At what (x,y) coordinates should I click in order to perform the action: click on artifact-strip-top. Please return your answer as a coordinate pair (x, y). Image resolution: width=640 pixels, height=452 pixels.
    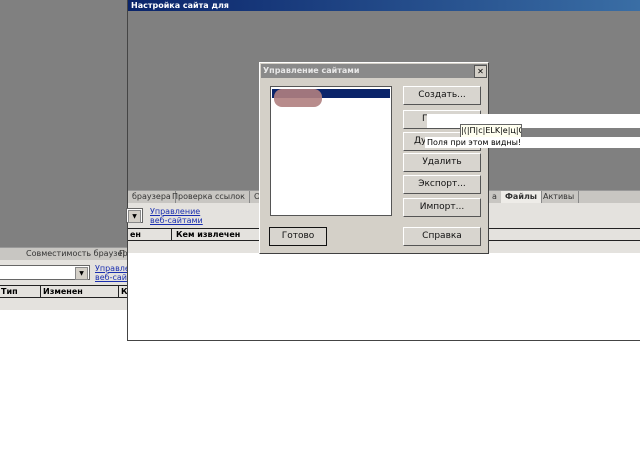
    Looking at the image, I should click on (533, 121).